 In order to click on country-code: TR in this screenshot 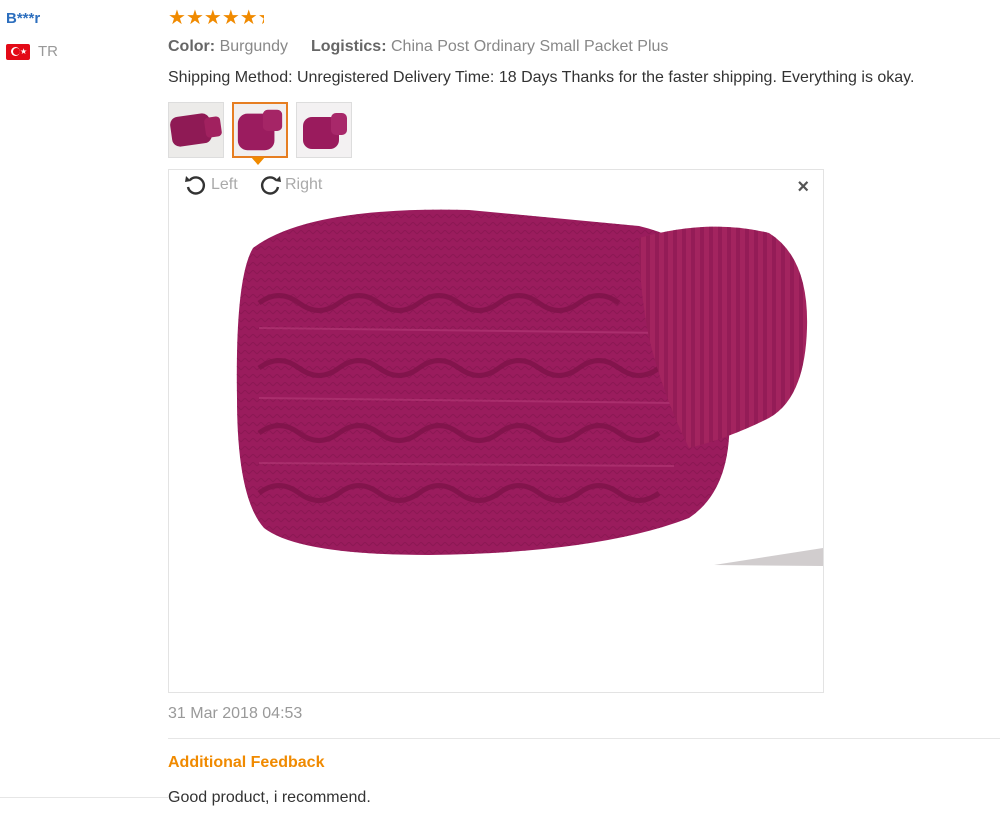, I will do `click(48, 51)`.